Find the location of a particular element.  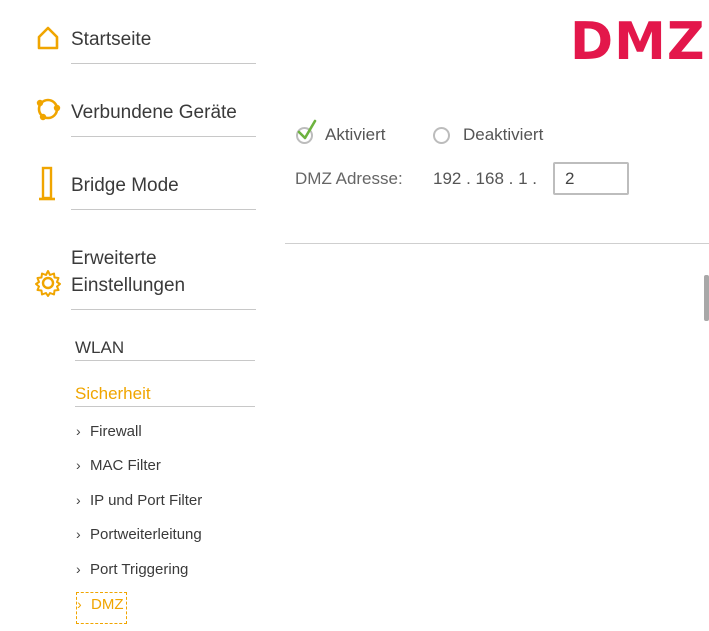

sidebar-link-firewall: › Firewall is located at coordinates (109, 431).